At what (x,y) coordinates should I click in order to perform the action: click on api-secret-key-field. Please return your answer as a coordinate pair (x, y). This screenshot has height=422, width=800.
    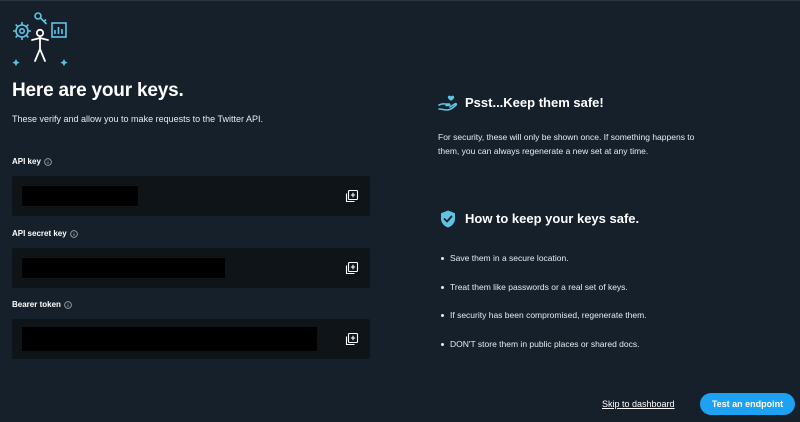
    Looking at the image, I should click on (191, 268).